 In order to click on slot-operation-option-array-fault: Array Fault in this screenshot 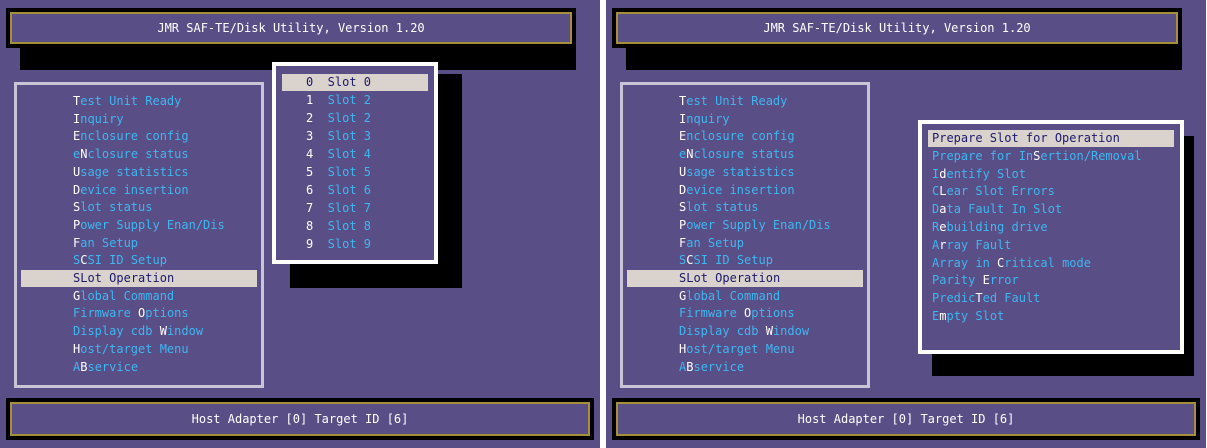, I will do `click(1051, 245)`.